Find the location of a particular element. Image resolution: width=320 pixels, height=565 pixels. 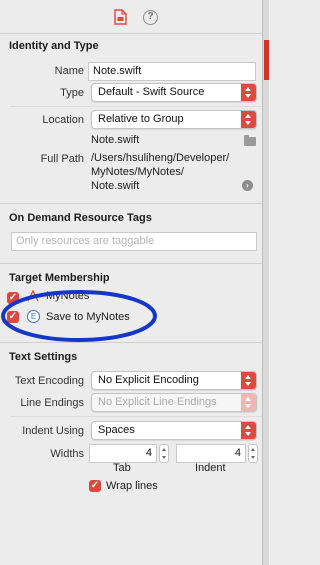

target-membership-header: Target Membership is located at coordinates (59, 278).